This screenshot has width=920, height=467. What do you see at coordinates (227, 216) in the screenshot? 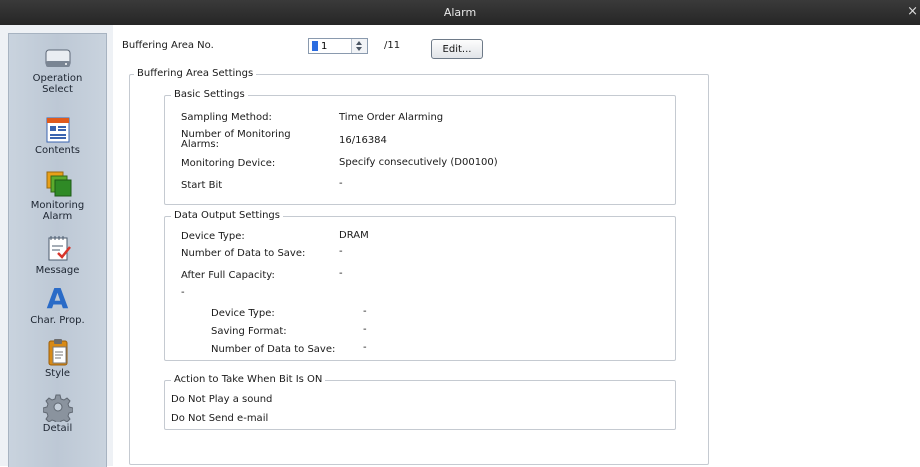
I see `group-legend: Data Output Settings` at bounding box center [227, 216].